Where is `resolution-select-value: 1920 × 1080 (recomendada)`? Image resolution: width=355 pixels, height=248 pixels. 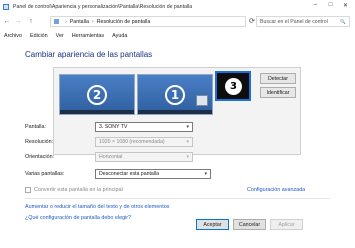
resolution-select-value: 1920 × 1080 (recomendada) is located at coordinates (132, 142).